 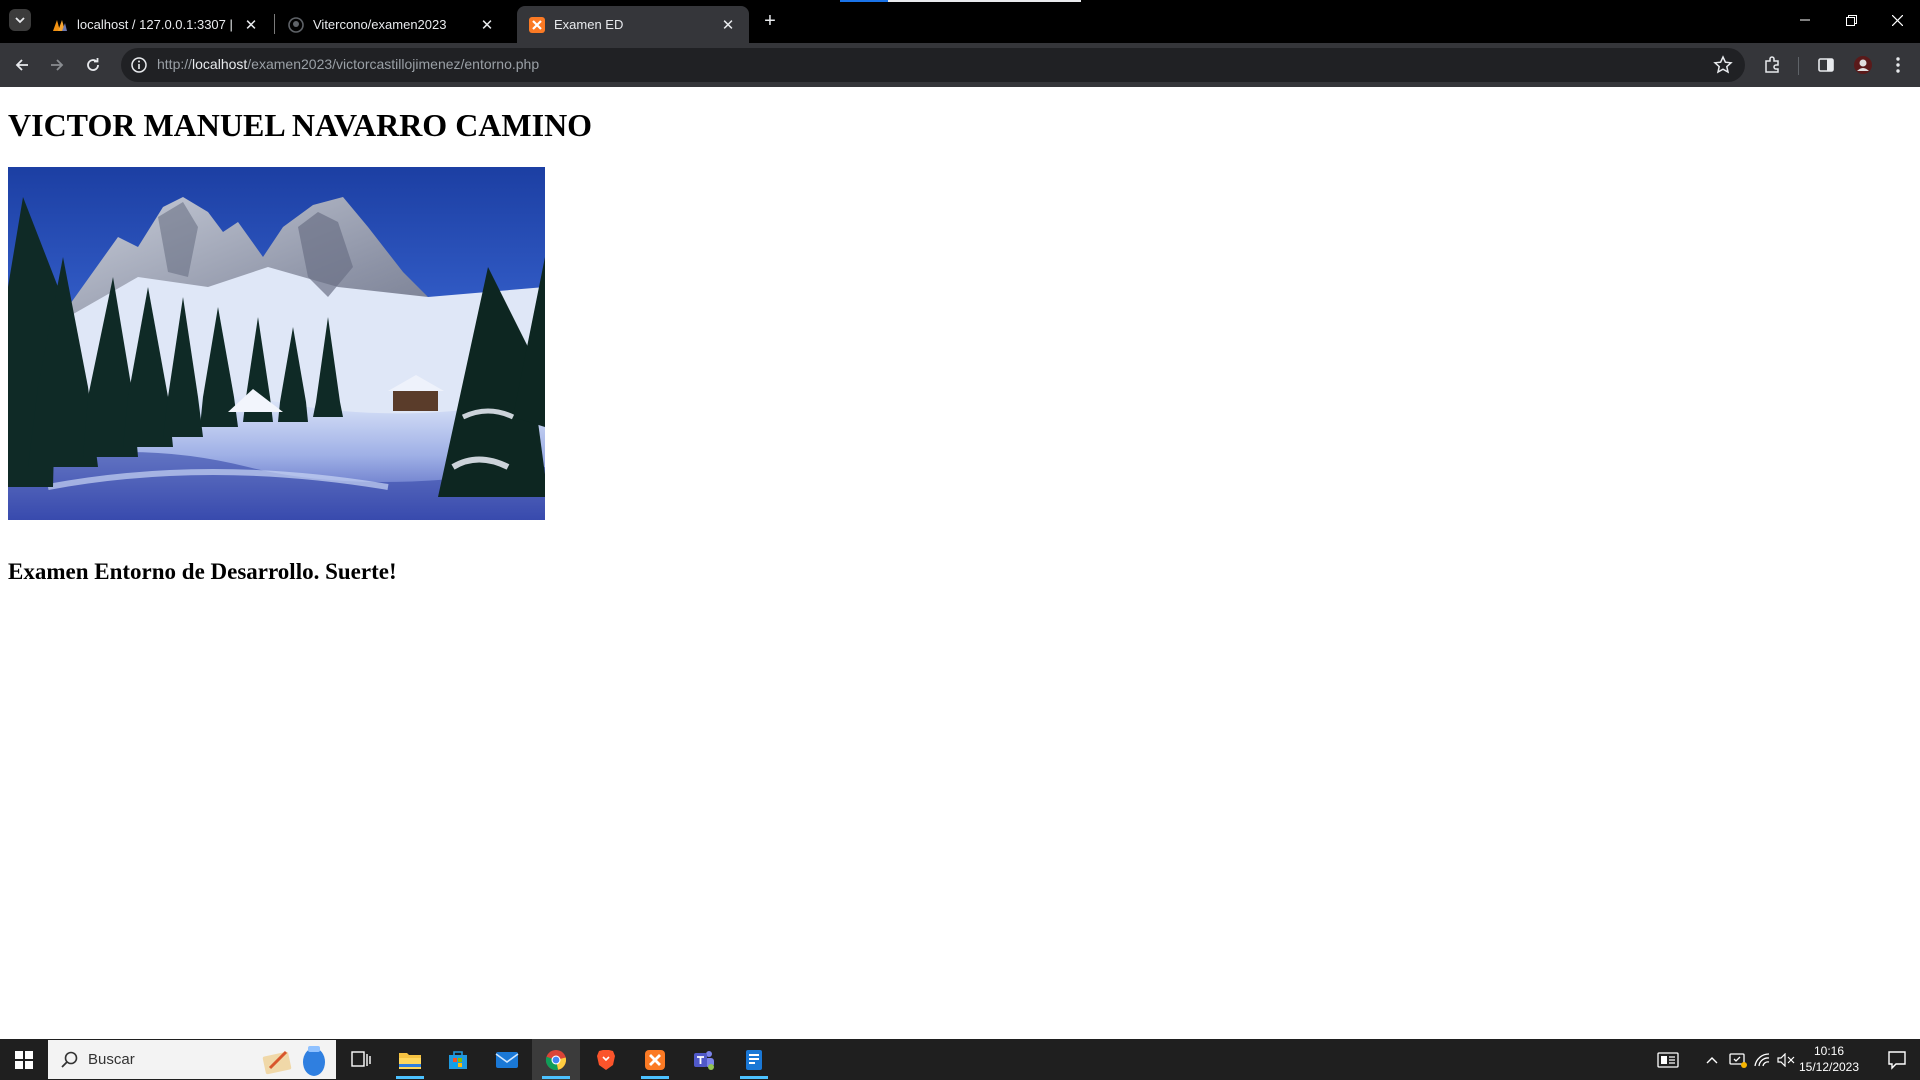 What do you see at coordinates (1786, 1059) in the screenshot?
I see `volume-muted-icon` at bounding box center [1786, 1059].